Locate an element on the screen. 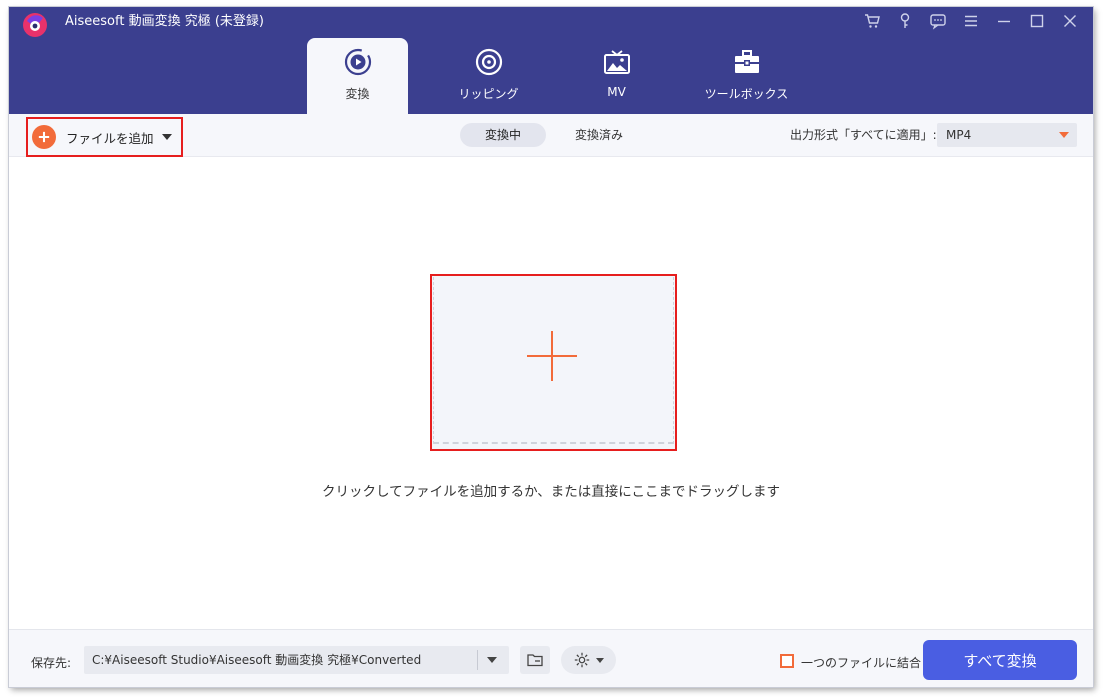 The width and height of the screenshot is (1106, 697). output-format-value: MP4 is located at coordinates (959, 135).